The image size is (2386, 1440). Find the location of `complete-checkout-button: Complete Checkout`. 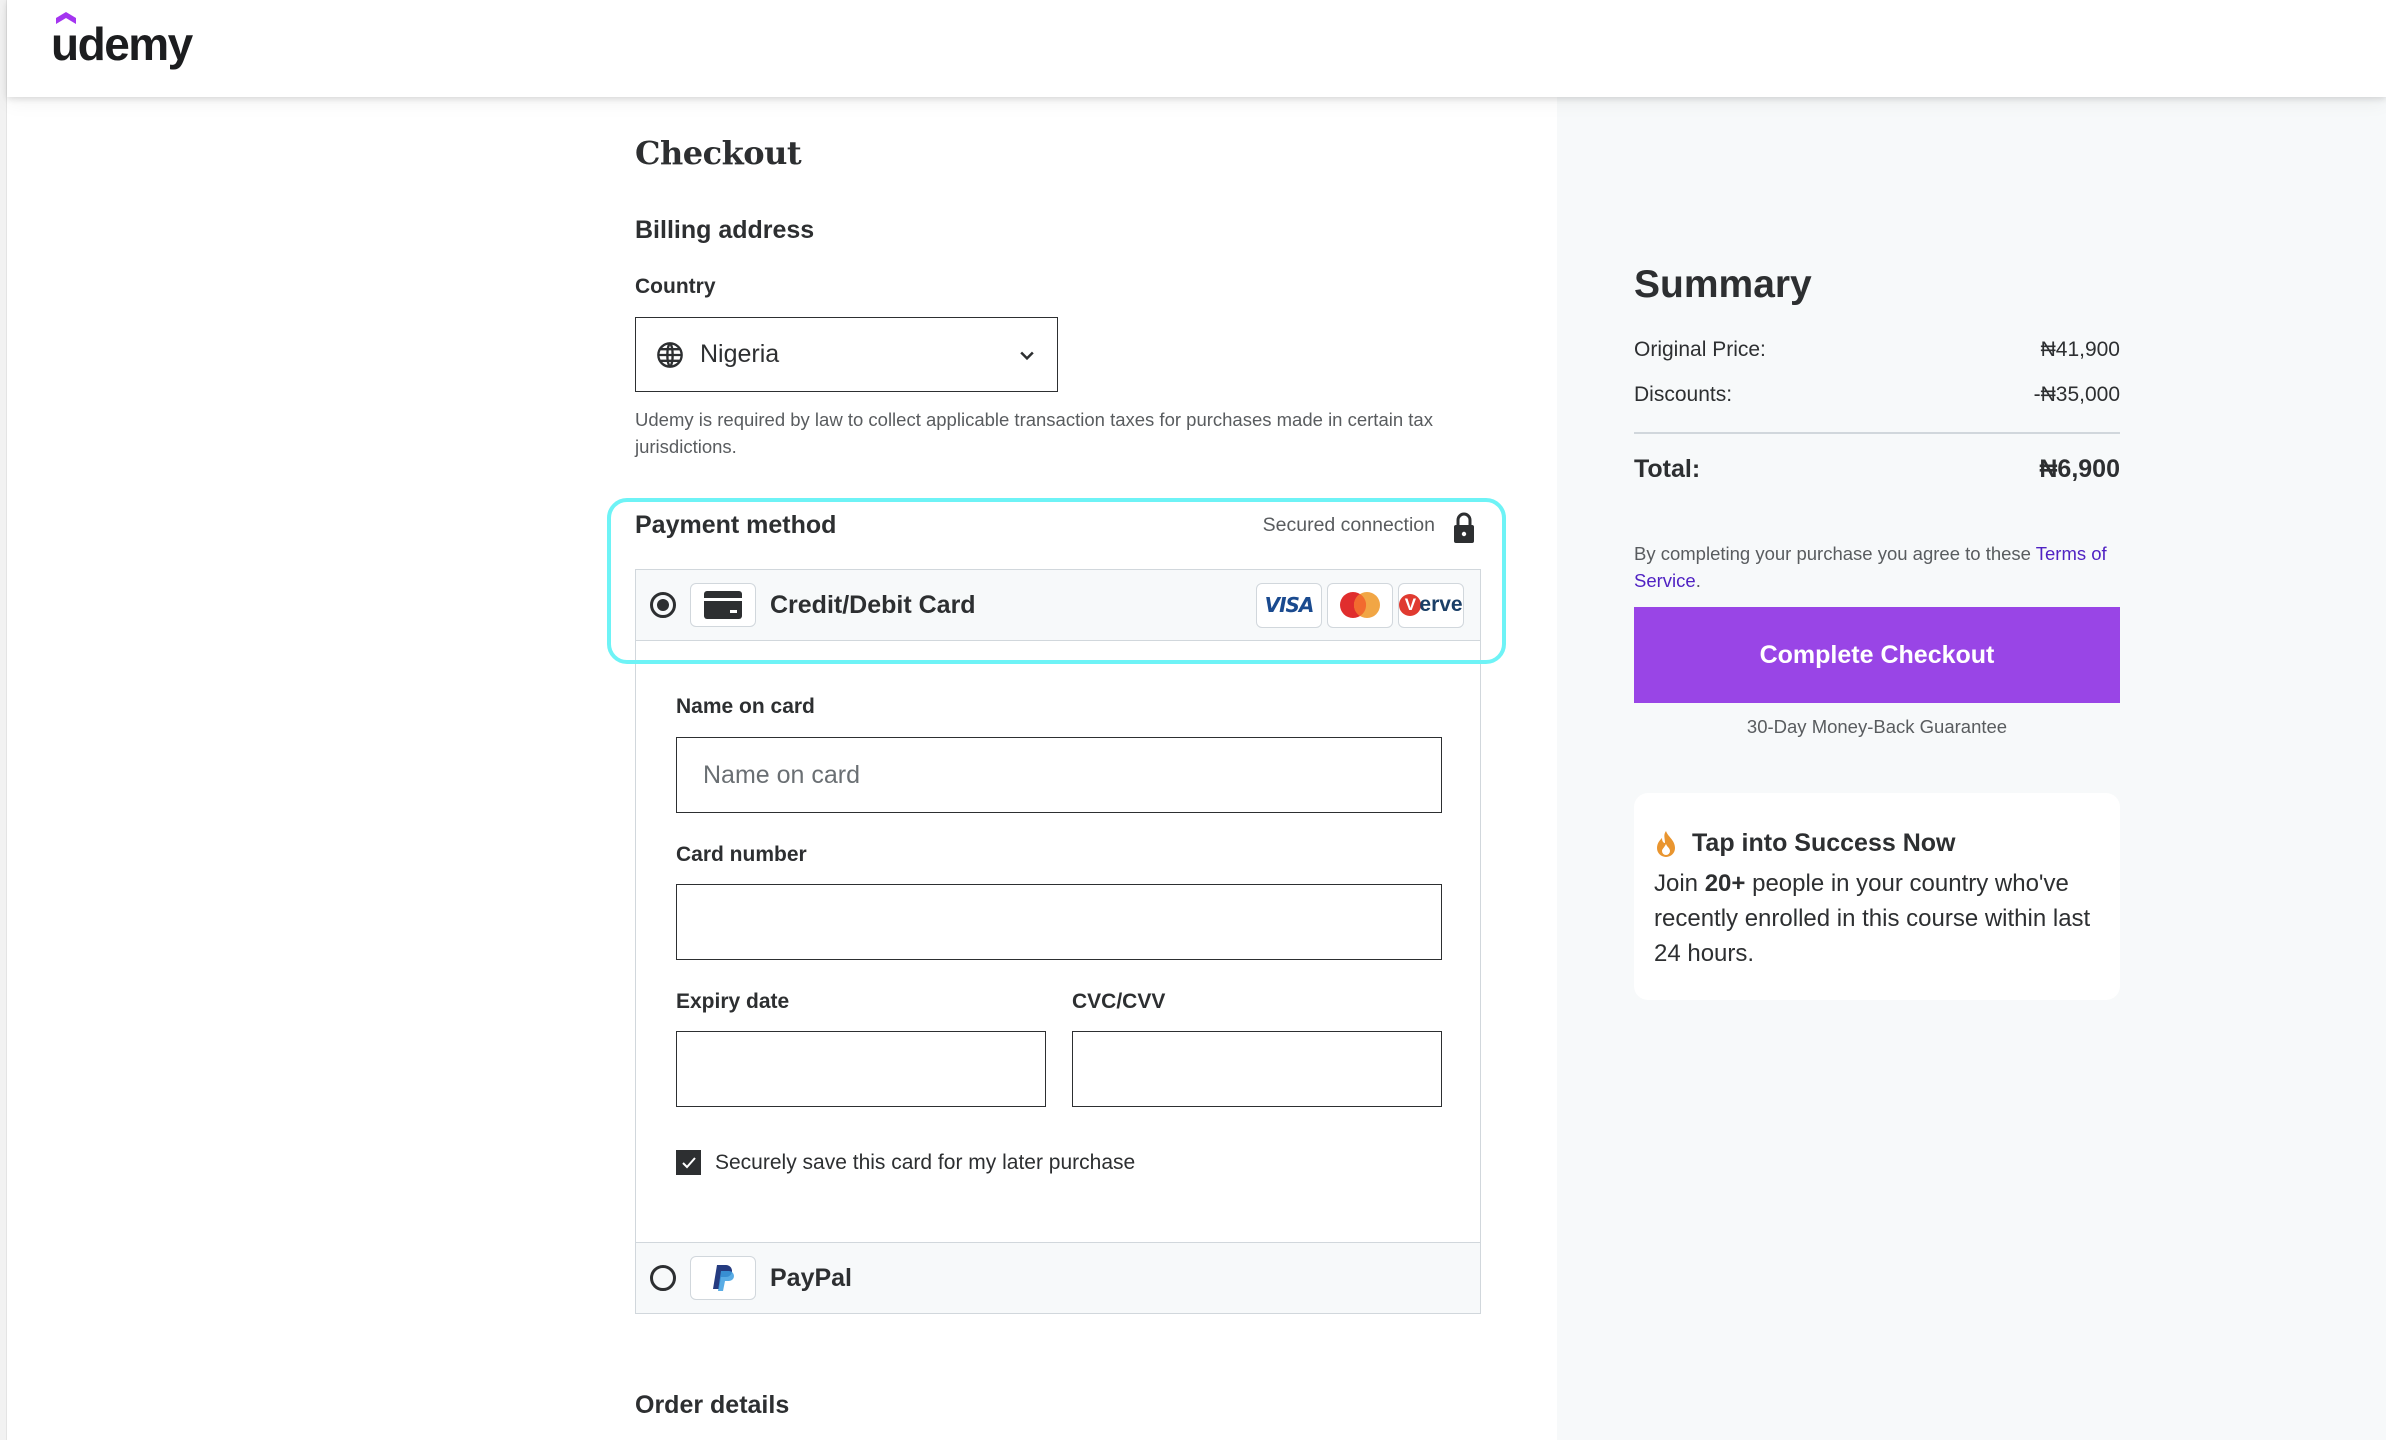

complete-checkout-button: Complete Checkout is located at coordinates (1877, 655).